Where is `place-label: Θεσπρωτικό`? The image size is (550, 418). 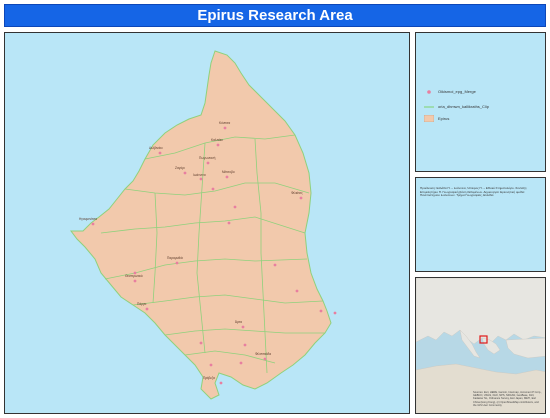 place-label: Θεσπρωτικό is located at coordinates (134, 276).